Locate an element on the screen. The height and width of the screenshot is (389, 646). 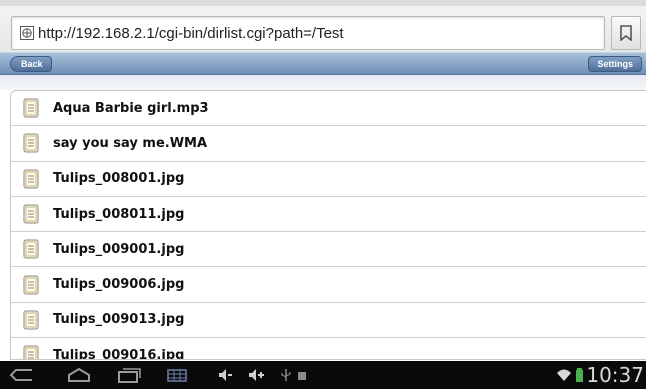
notification-icon is located at coordinates (302, 376).